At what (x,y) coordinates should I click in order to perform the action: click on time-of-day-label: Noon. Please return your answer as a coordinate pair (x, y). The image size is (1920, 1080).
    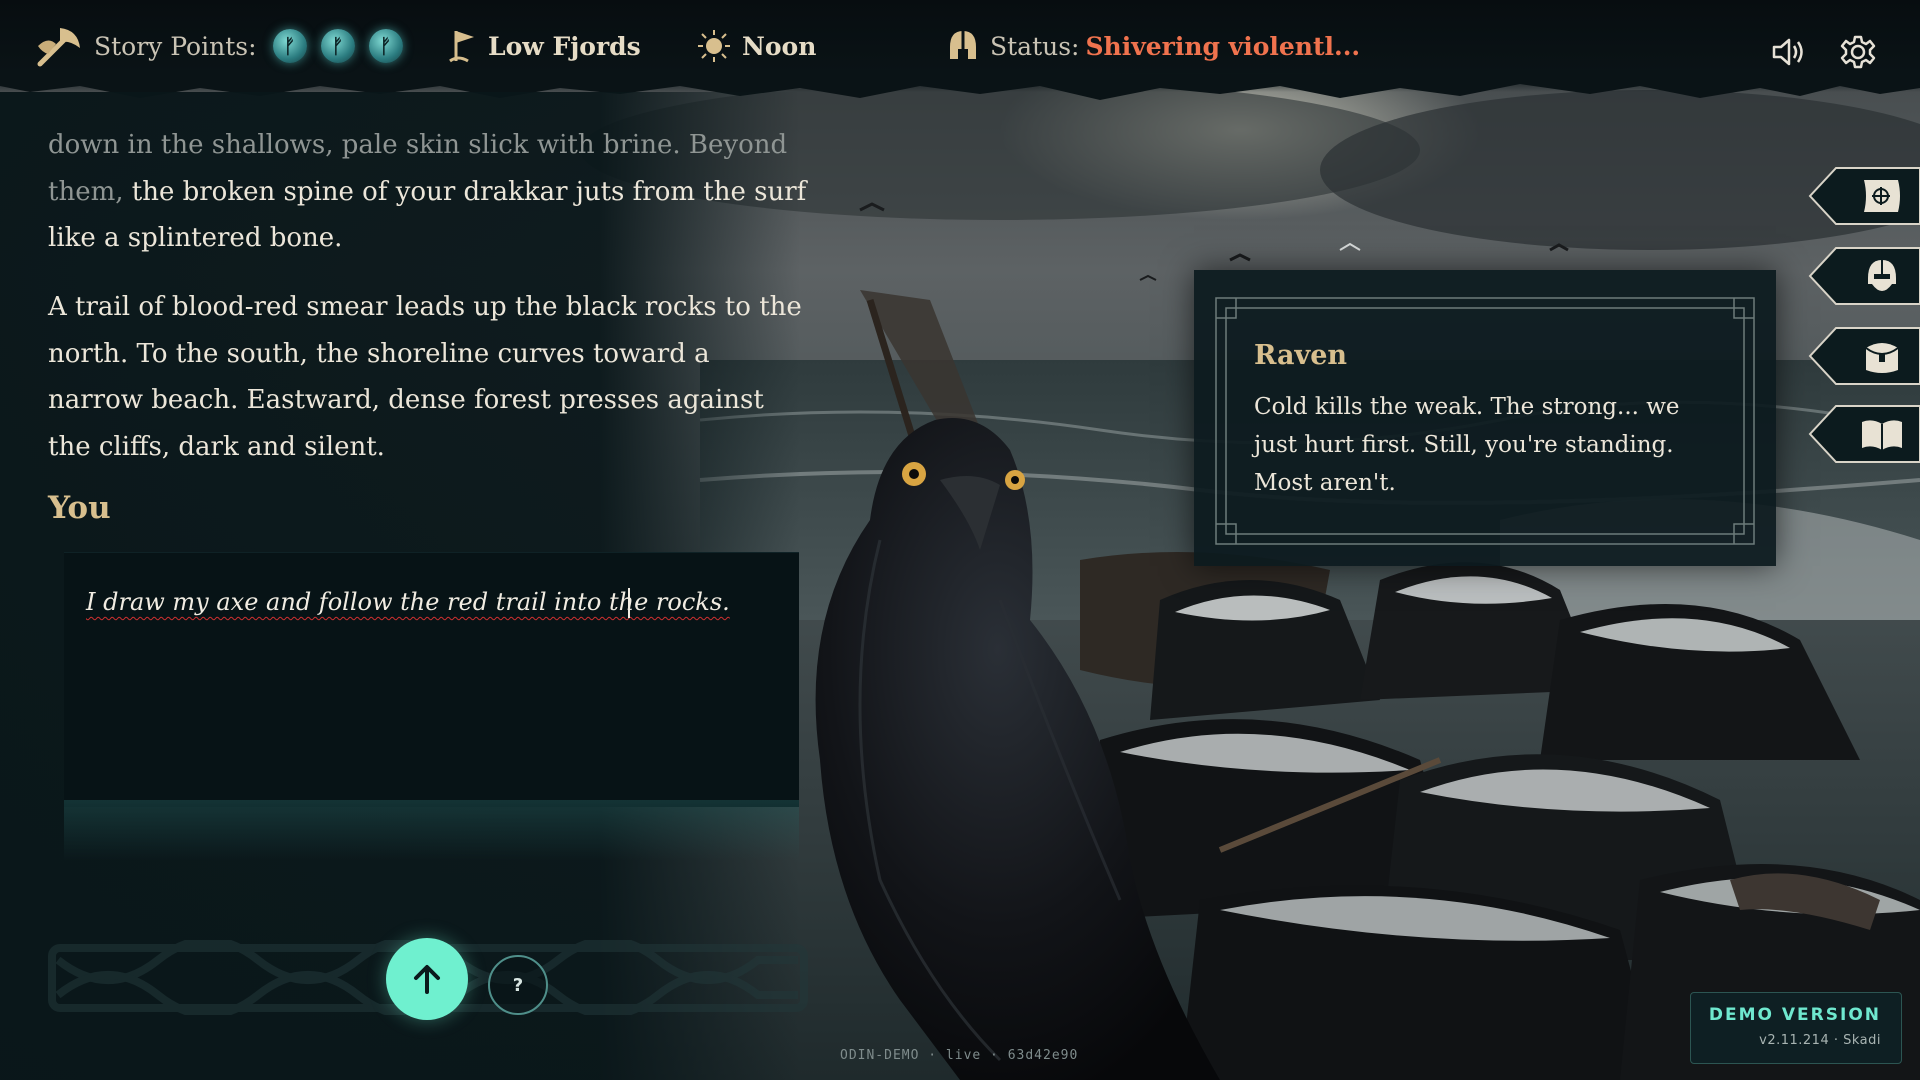
    Looking at the image, I should click on (779, 46).